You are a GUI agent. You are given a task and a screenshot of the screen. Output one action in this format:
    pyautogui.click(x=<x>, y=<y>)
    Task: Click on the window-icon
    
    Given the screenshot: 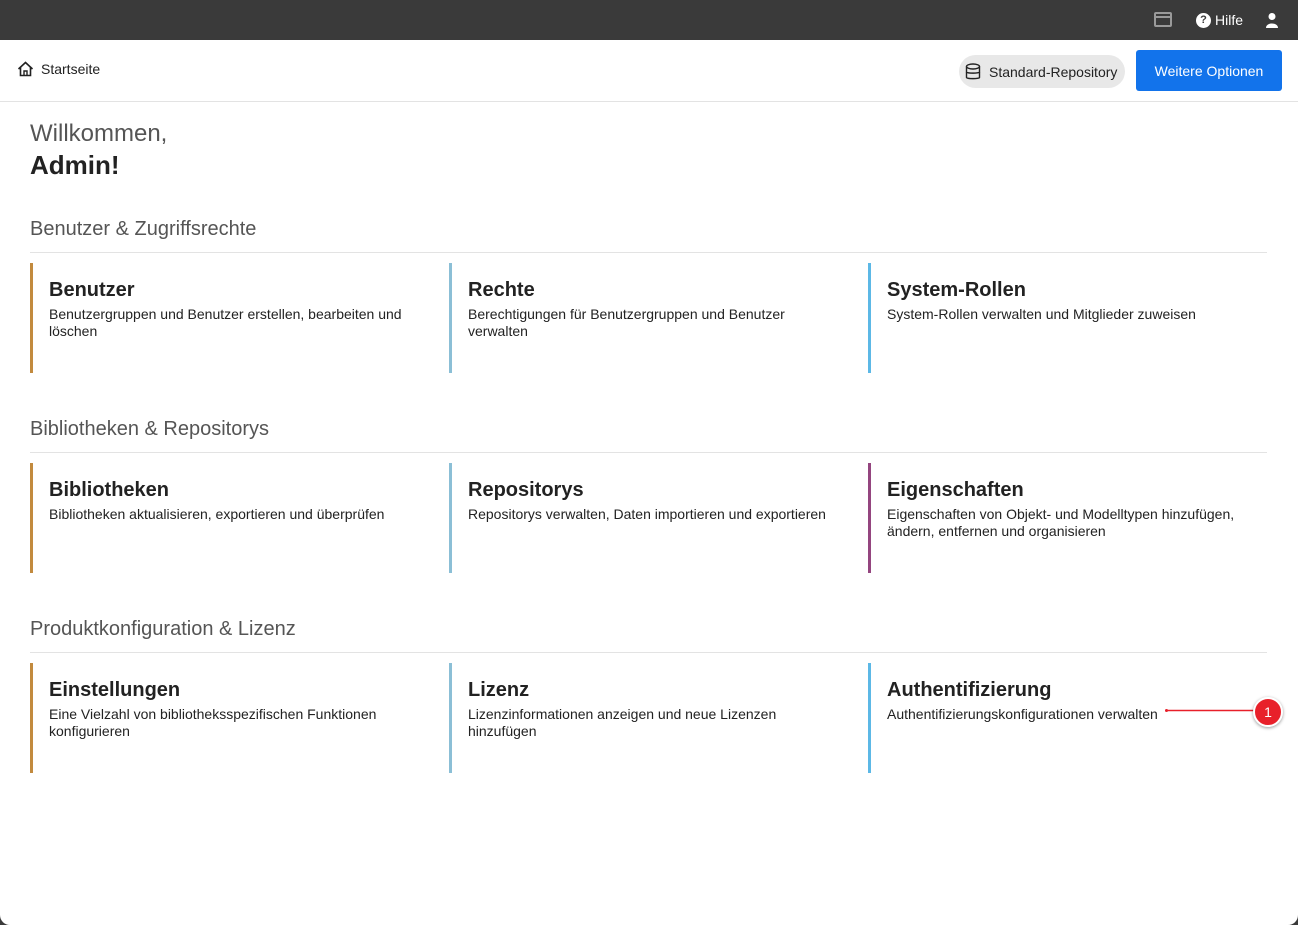 What is the action you would take?
    pyautogui.click(x=1163, y=19)
    